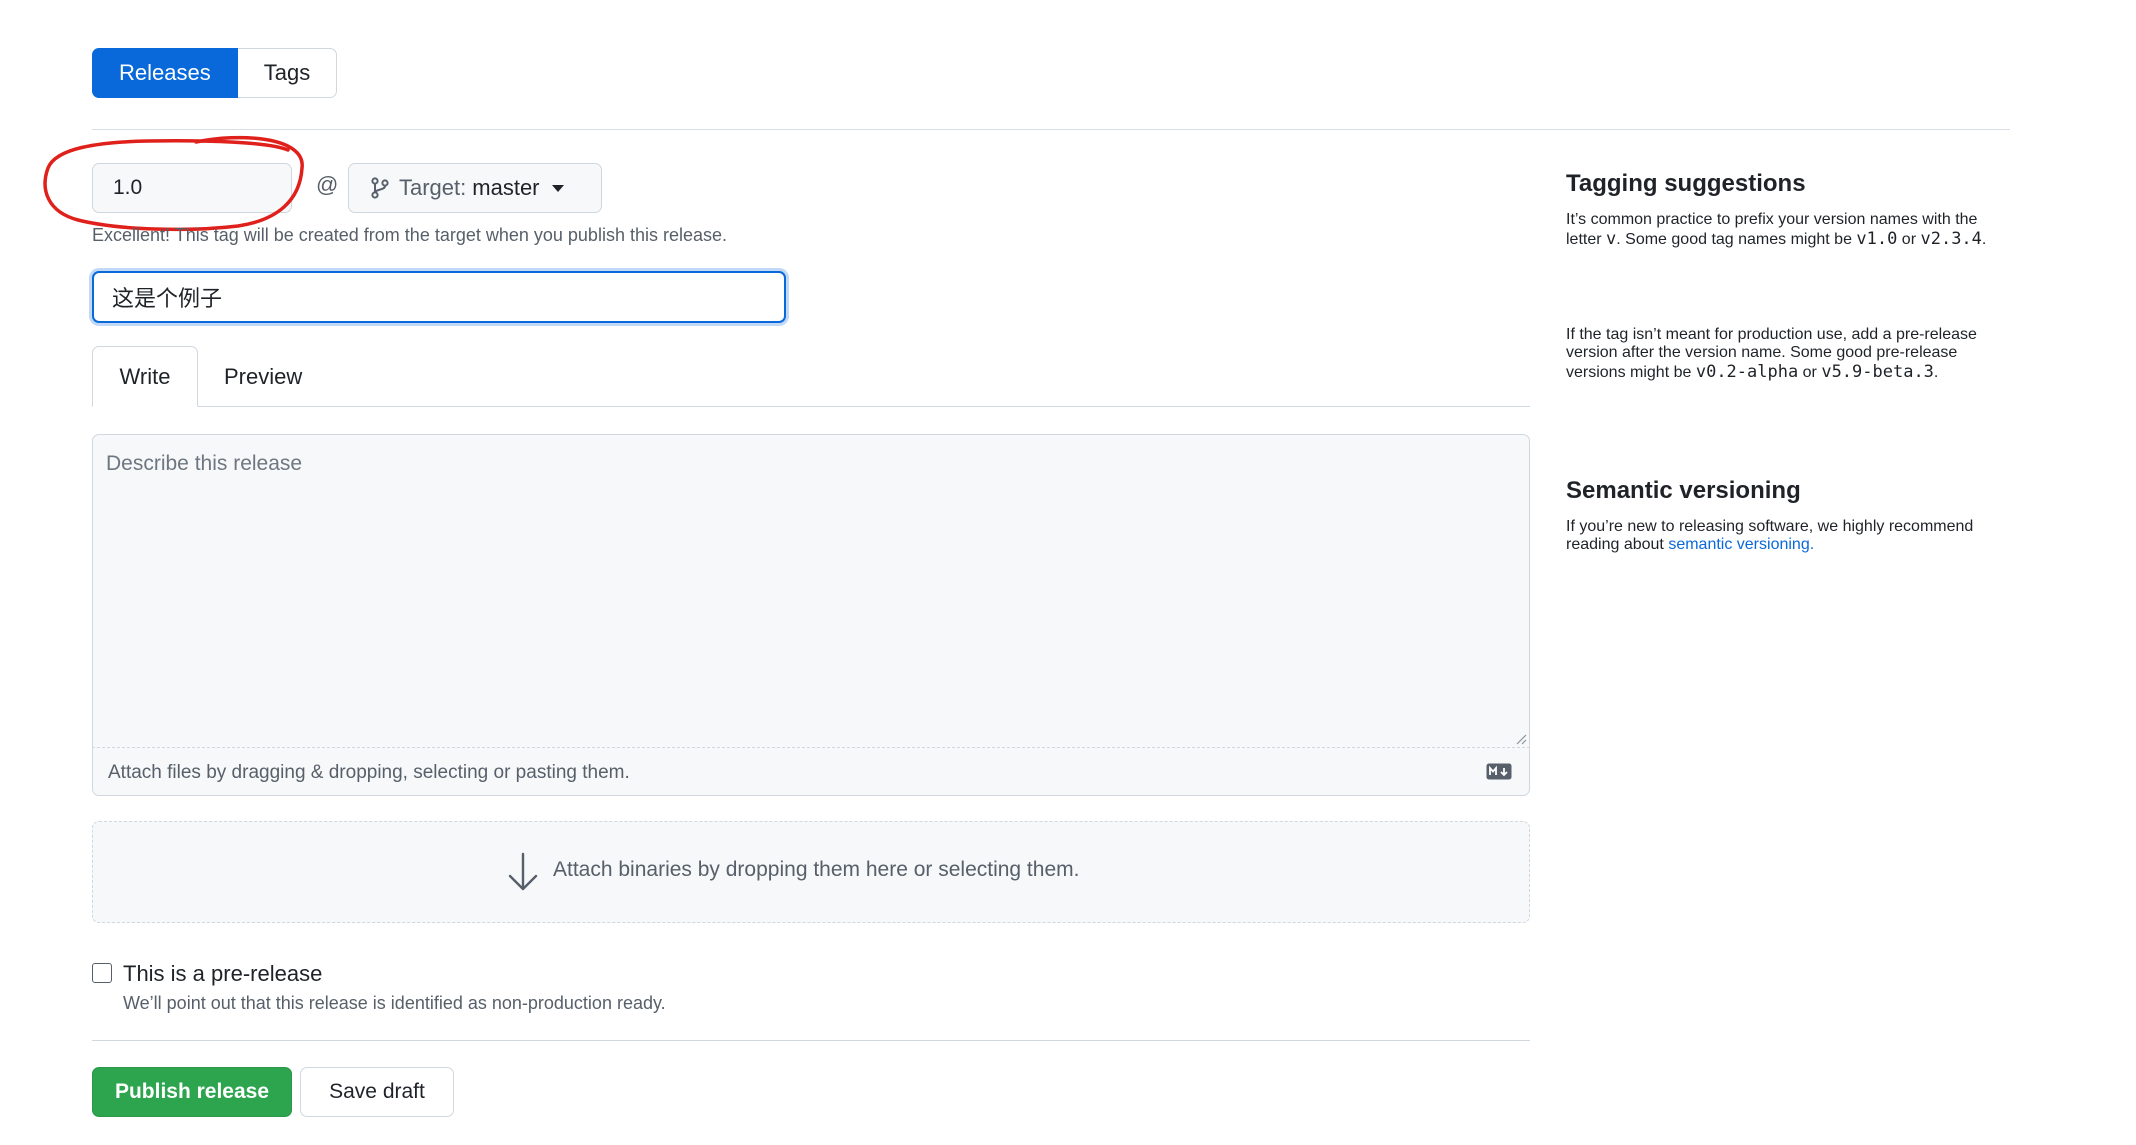  What do you see at coordinates (204, 463) in the screenshot?
I see `description-placeholder: Describe this release` at bounding box center [204, 463].